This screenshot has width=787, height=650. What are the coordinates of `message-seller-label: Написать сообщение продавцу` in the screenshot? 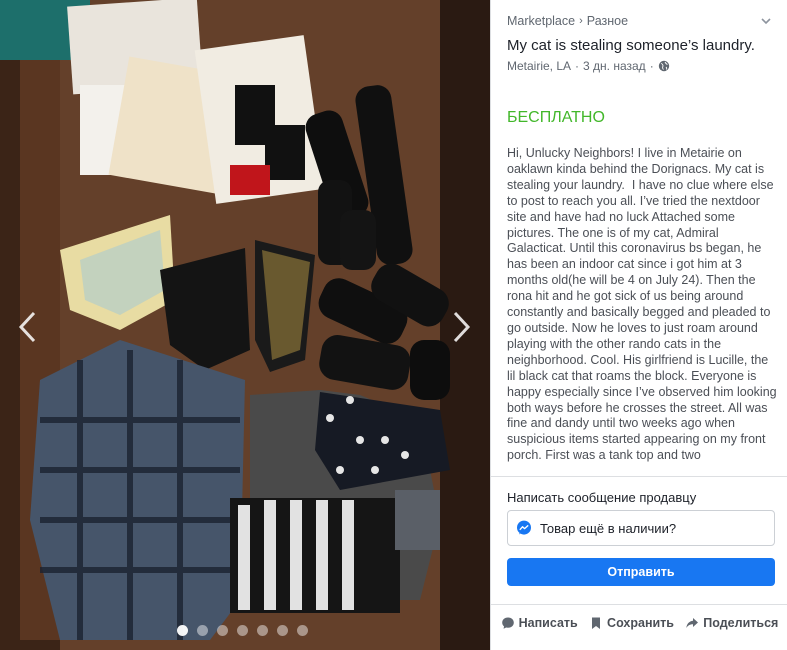 It's located at (602, 497).